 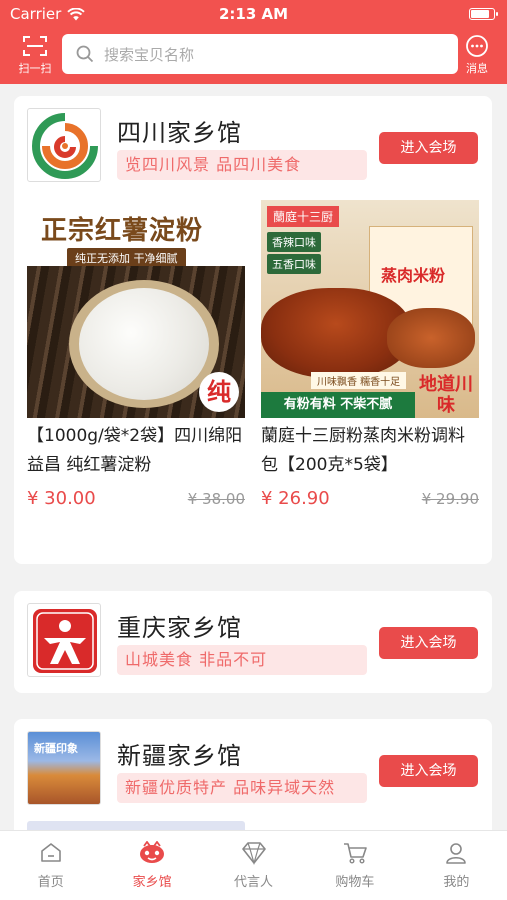 I want to click on product-image-brand: 蘭庭十三厨, so click(x=303, y=216).